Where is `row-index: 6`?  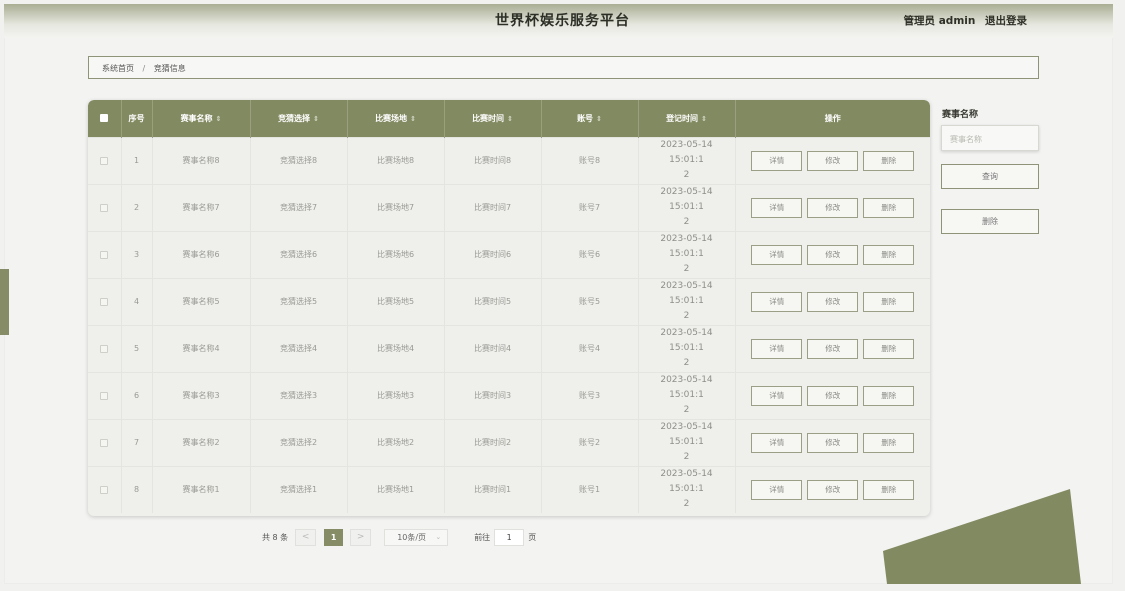 row-index: 6 is located at coordinates (137, 395).